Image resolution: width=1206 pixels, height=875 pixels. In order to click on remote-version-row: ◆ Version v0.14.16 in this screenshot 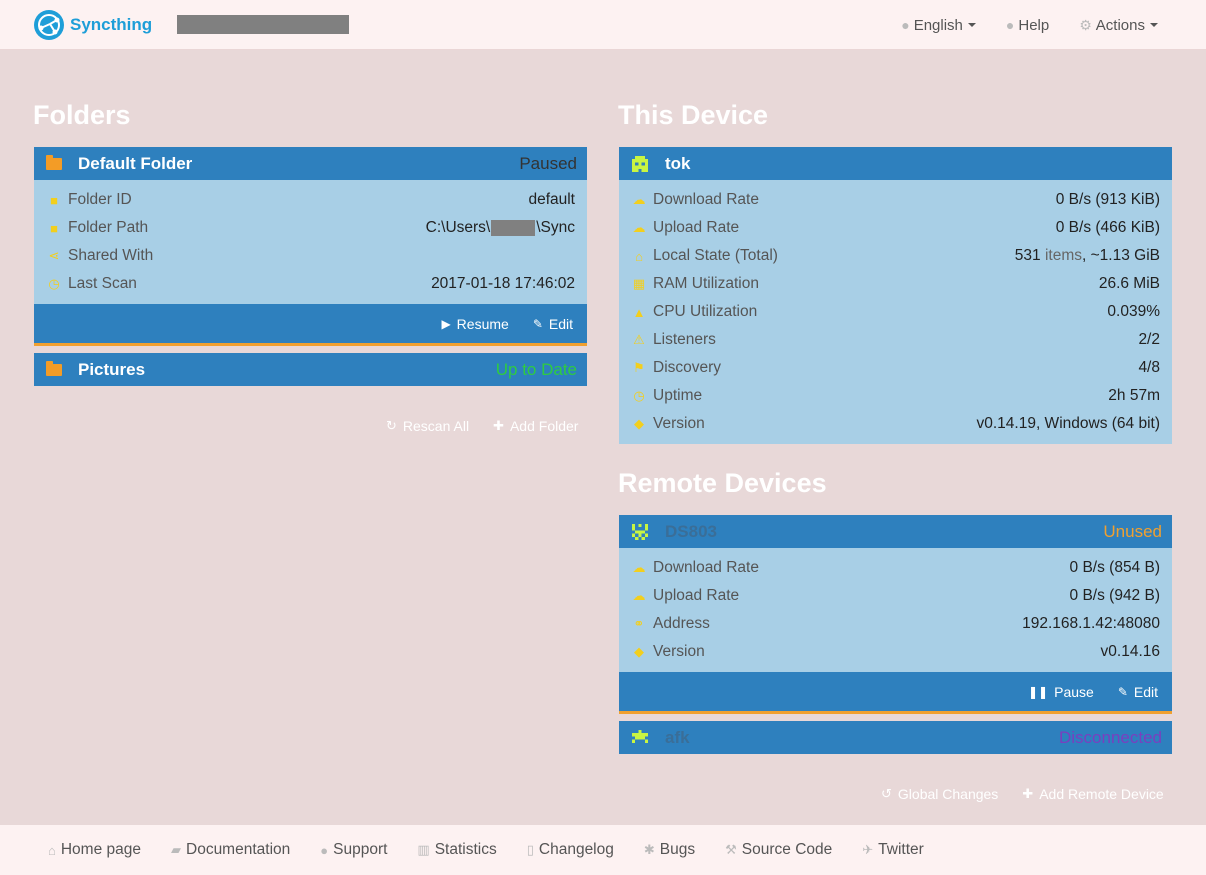, I will do `click(895, 652)`.